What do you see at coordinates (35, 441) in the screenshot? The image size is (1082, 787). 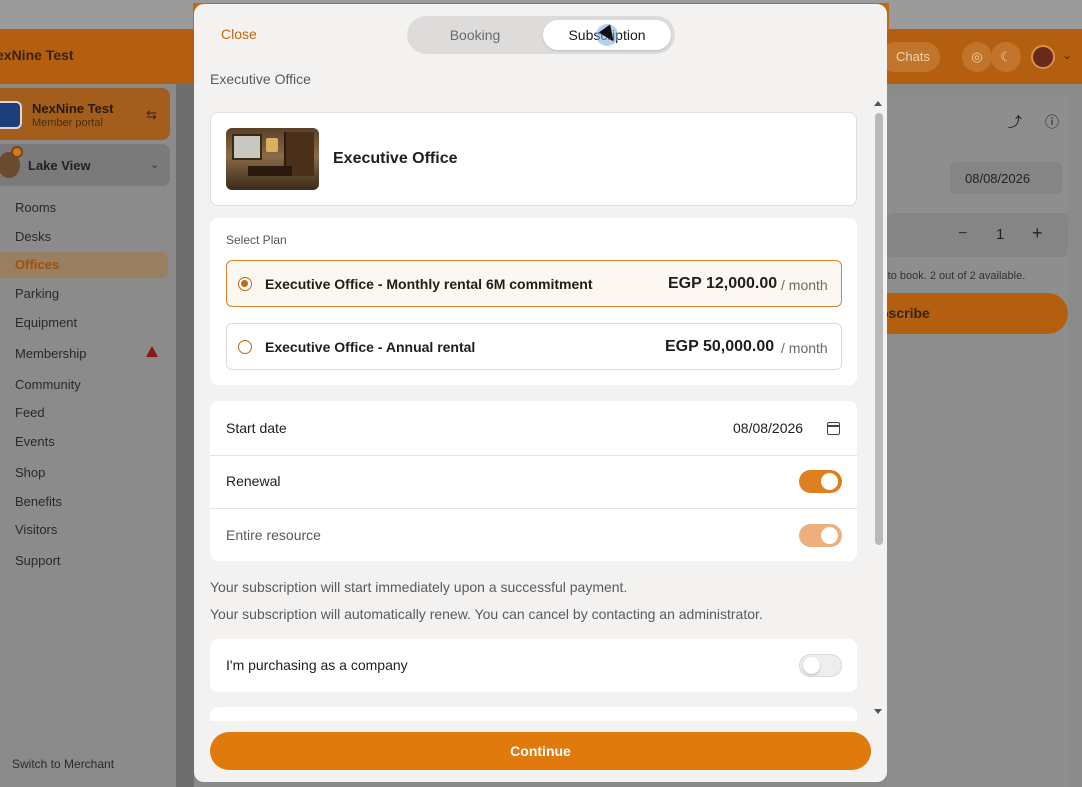 I see `sidebar-item-events: Events` at bounding box center [35, 441].